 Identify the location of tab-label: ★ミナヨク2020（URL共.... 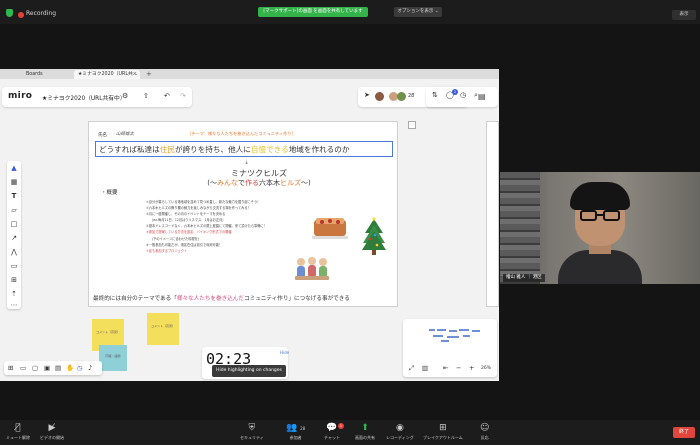
(108, 74).